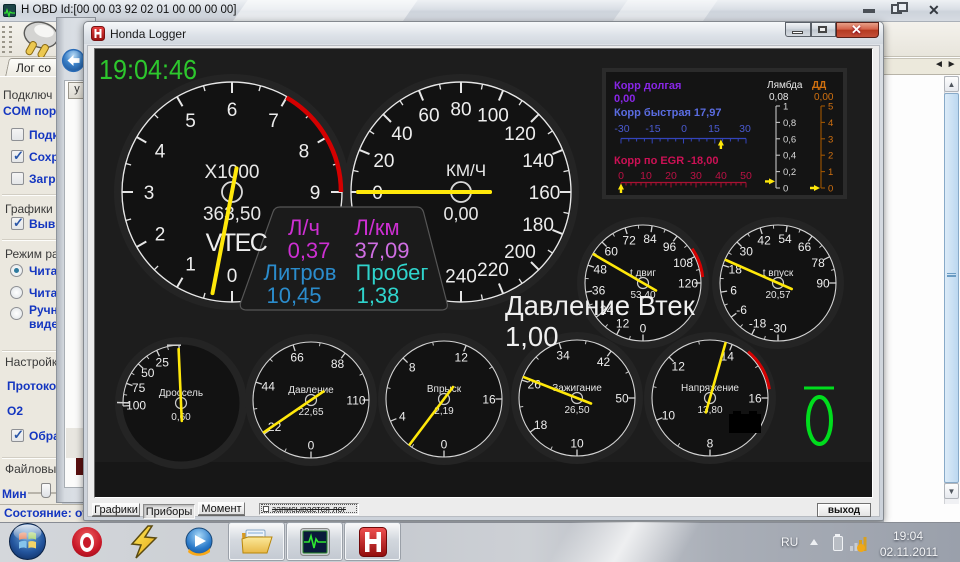 This screenshot has height=562, width=960. What do you see at coordinates (136, 406) in the screenshot?
I see `svg-text: 100` at bounding box center [136, 406].